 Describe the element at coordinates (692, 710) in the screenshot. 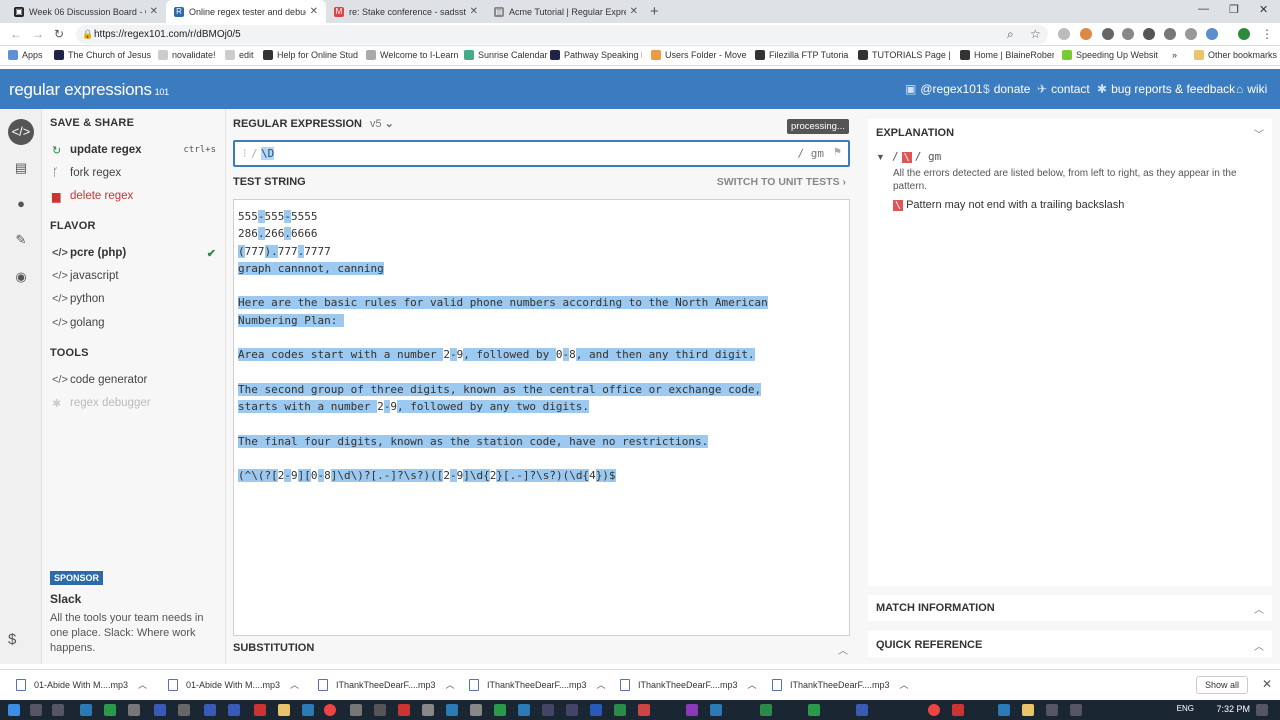

I see `onenote-icon` at that location.